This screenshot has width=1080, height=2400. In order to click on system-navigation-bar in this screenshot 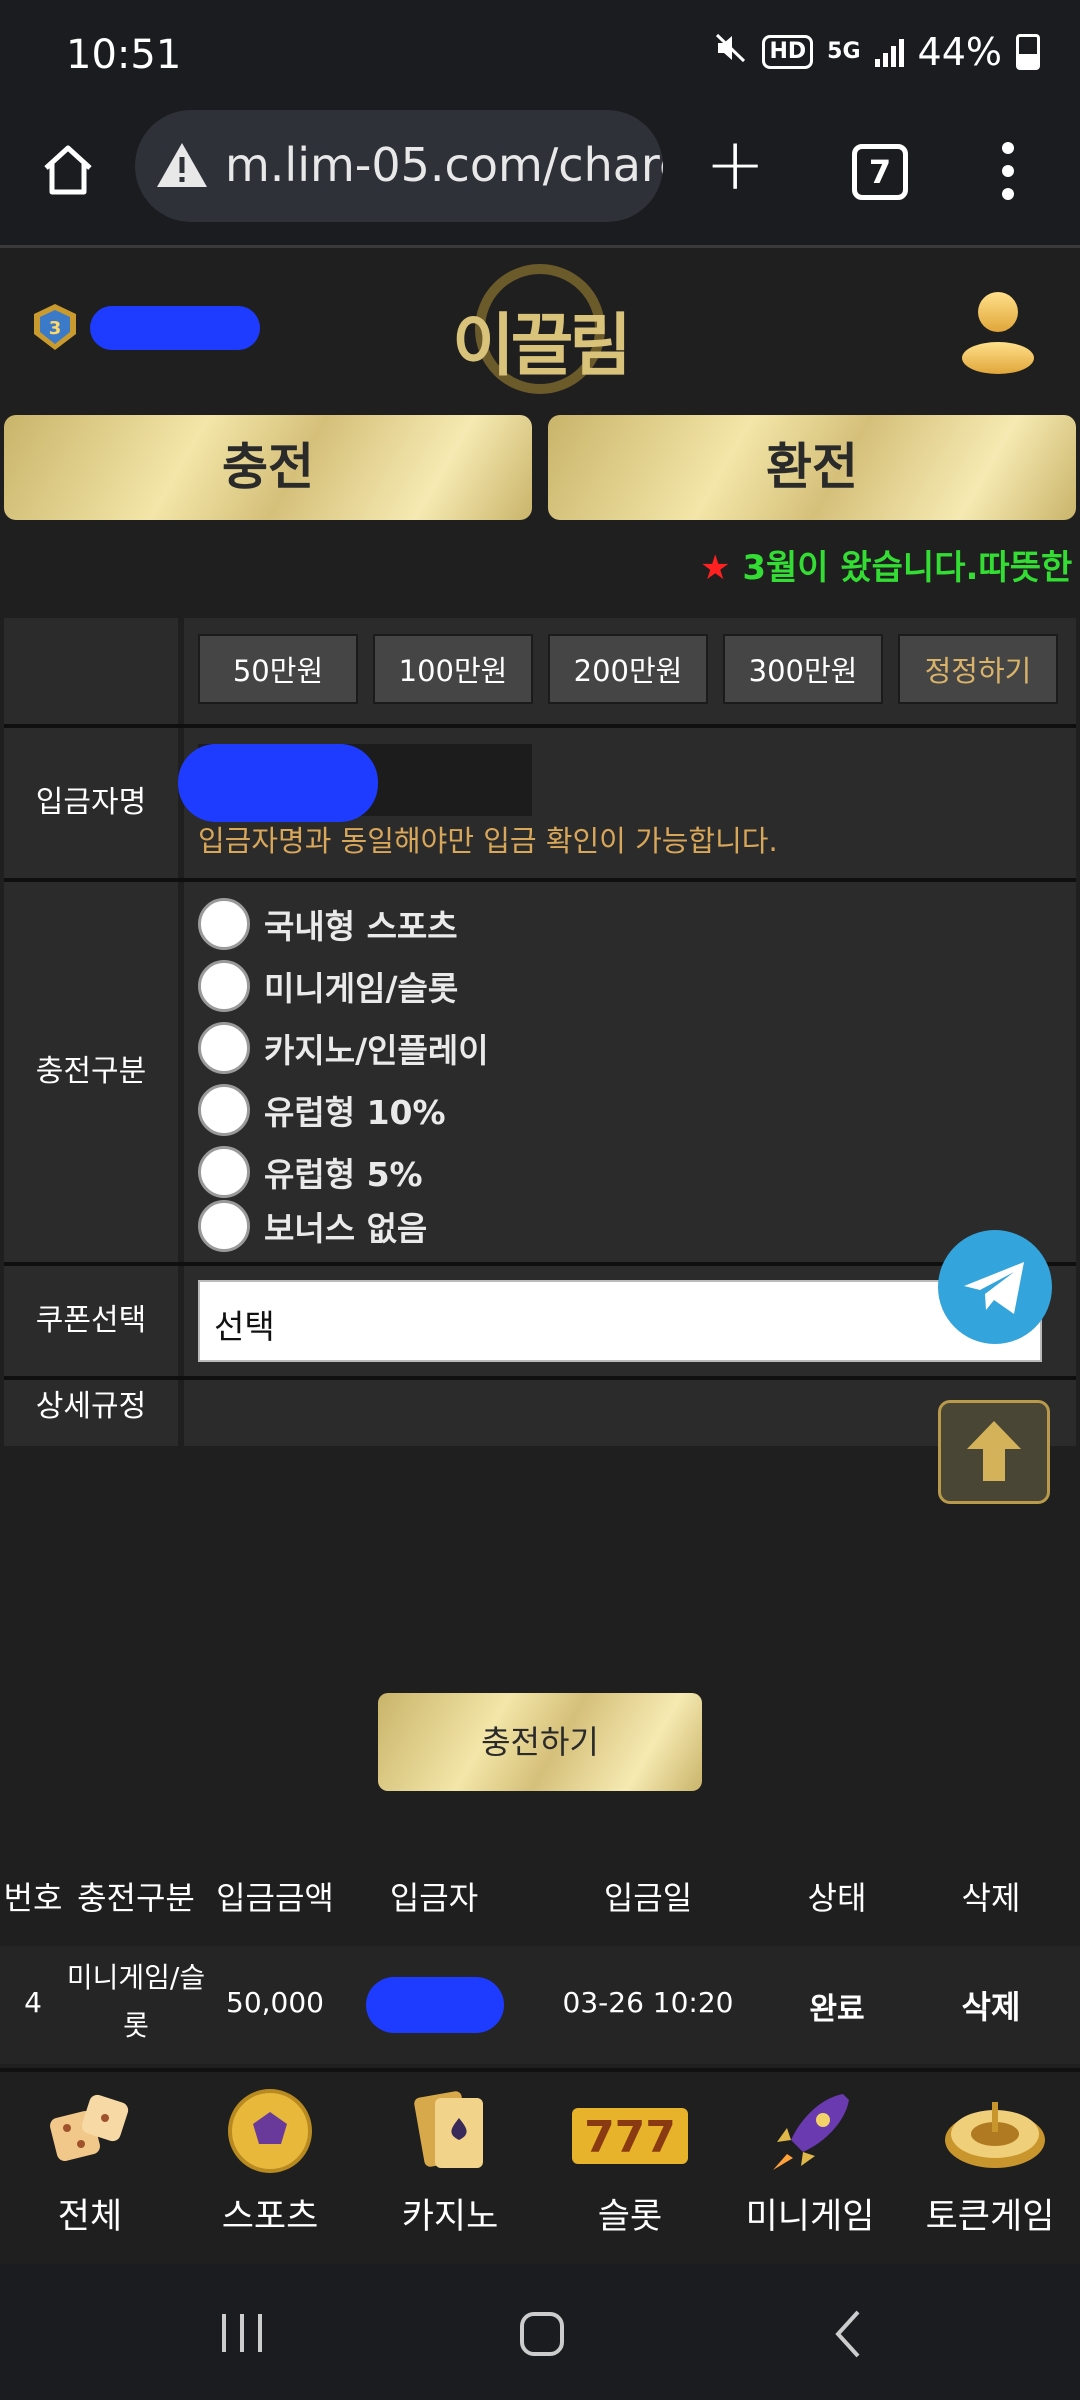, I will do `click(540, 2332)`.